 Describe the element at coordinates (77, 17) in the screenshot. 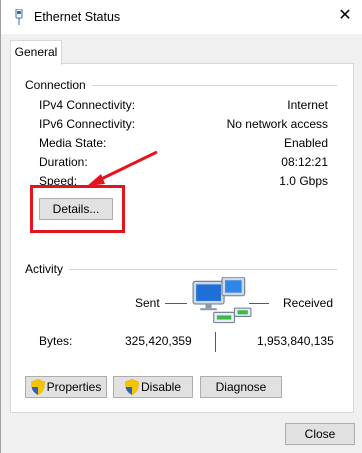

I see `window-title: Ethernet Status` at that location.